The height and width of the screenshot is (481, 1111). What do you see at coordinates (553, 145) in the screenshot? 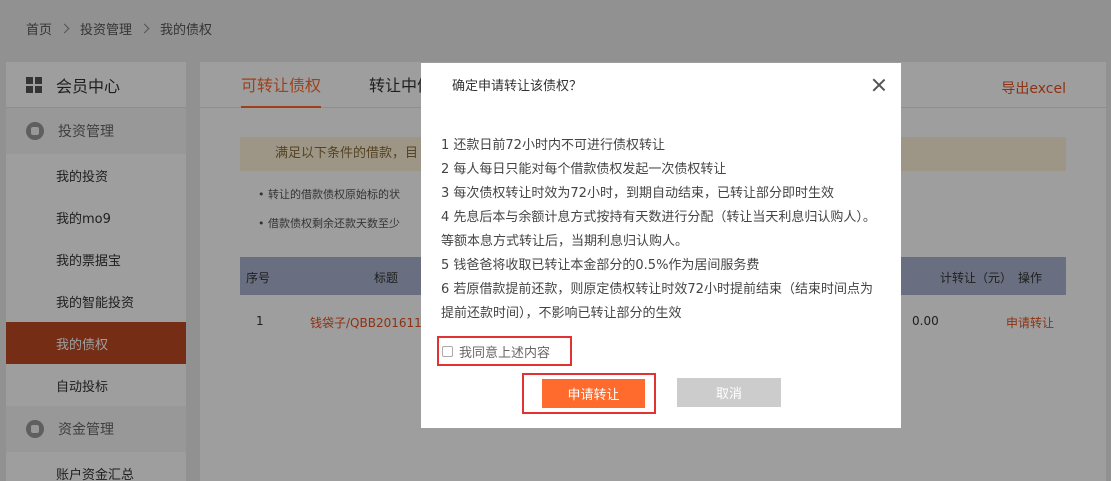
I see `rule-item: 1 还款日前72小时内不可进行债权转让` at bounding box center [553, 145].